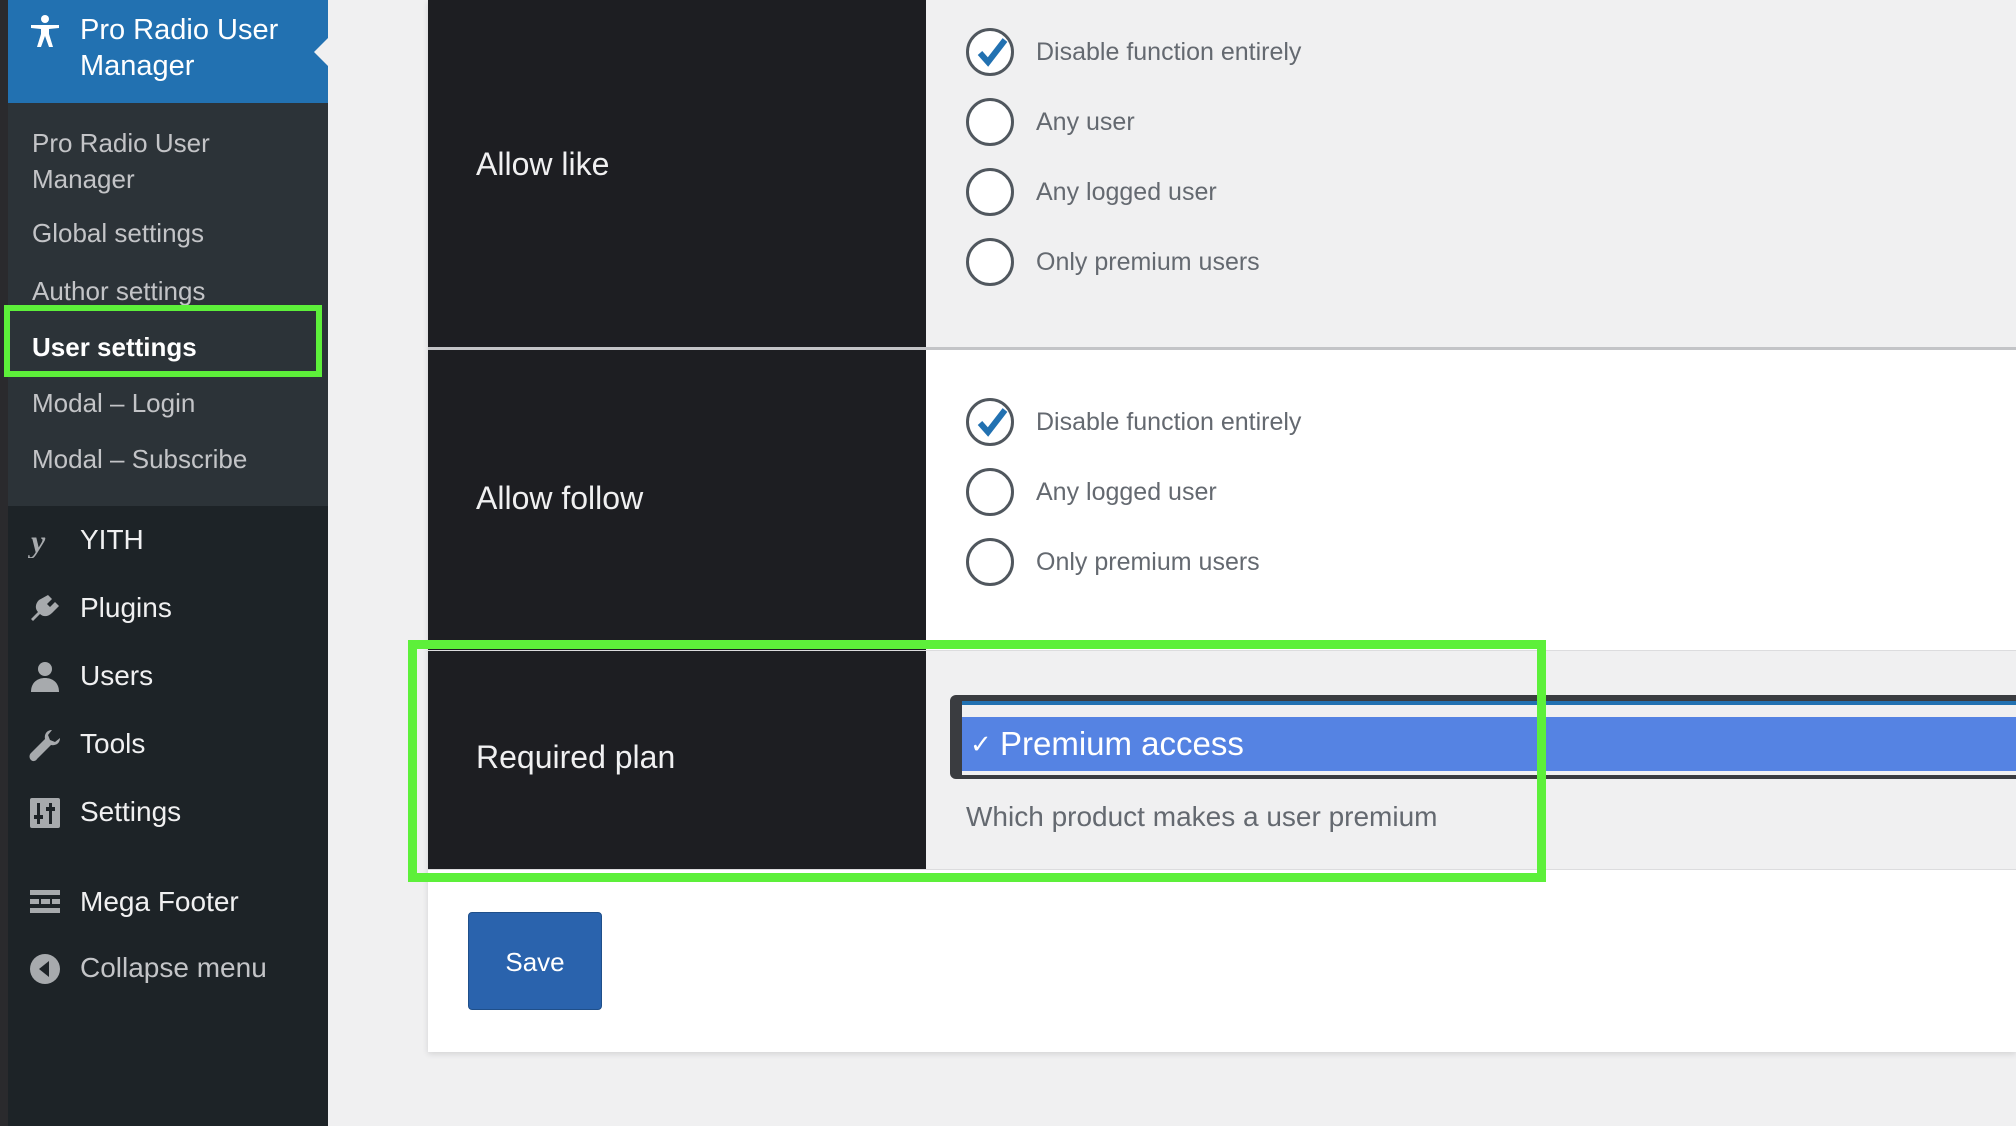 Image resolution: width=2016 pixels, height=1126 pixels. I want to click on active-menu-title: Pro Radio User Manager, so click(179, 48).